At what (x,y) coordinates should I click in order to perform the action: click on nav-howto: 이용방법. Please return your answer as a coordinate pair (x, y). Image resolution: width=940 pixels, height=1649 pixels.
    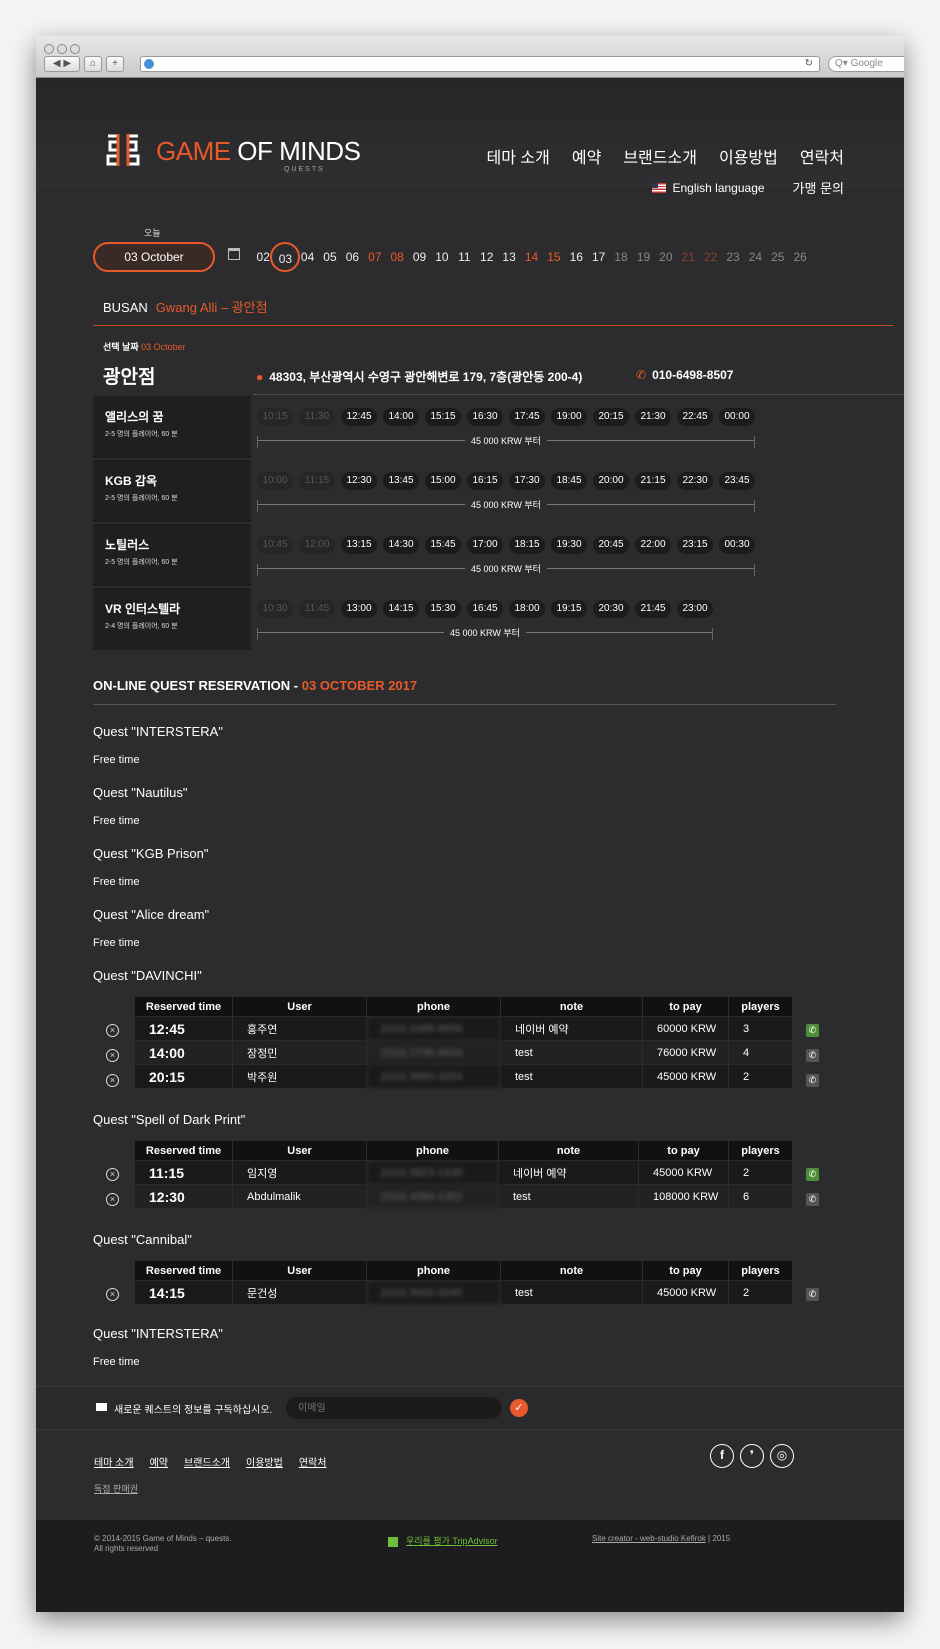
    Looking at the image, I should click on (748, 156).